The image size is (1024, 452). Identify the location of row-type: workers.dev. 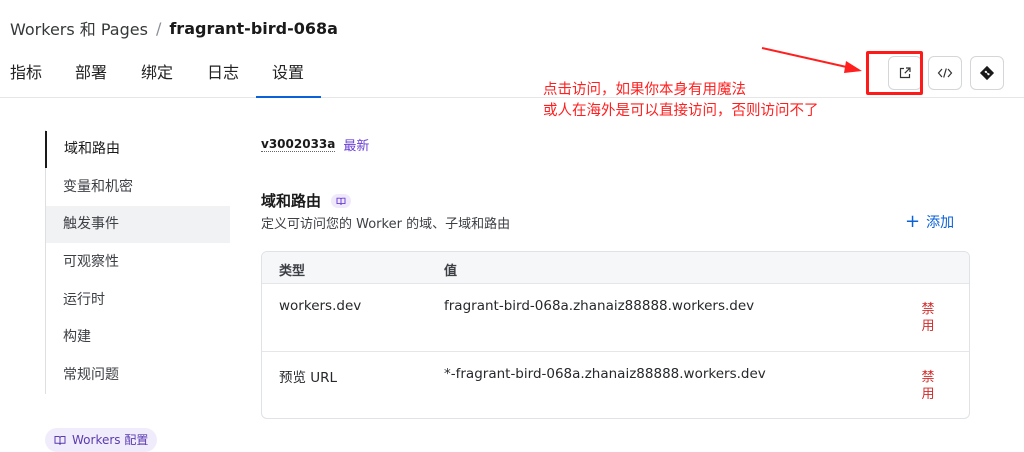
(320, 306).